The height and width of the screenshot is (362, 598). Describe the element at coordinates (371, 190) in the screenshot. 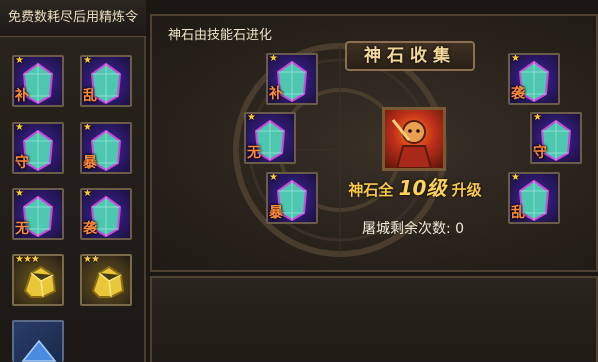

I see `upgrade-prefix: 神石全` at that location.